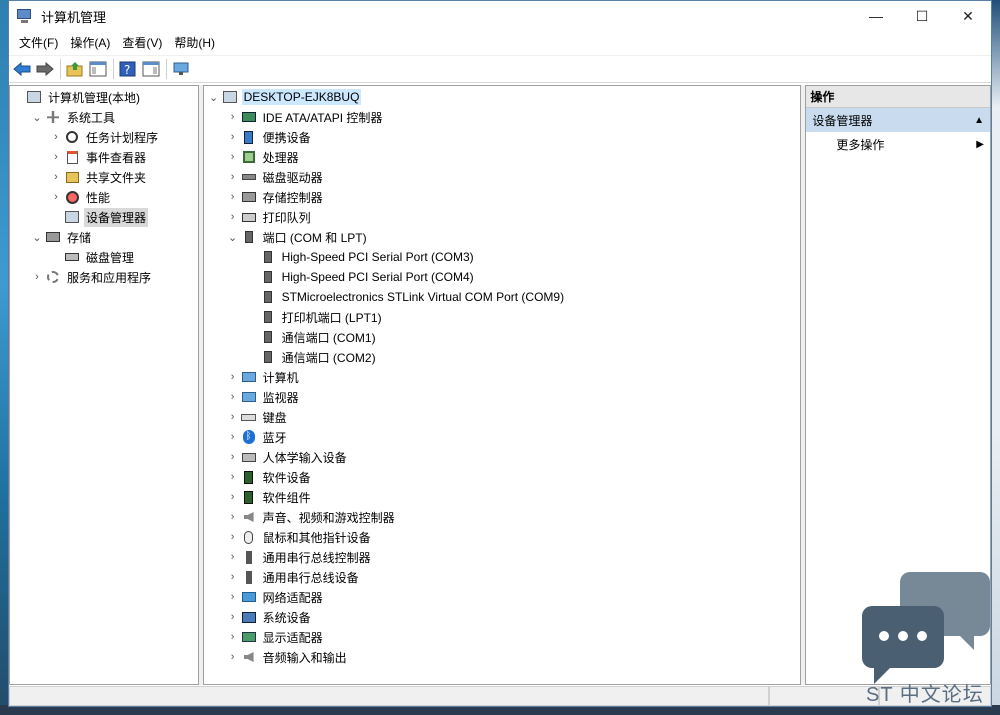 This screenshot has width=1000, height=715. Describe the element at coordinates (248, 177) in the screenshot. I see `drive-icon` at that location.